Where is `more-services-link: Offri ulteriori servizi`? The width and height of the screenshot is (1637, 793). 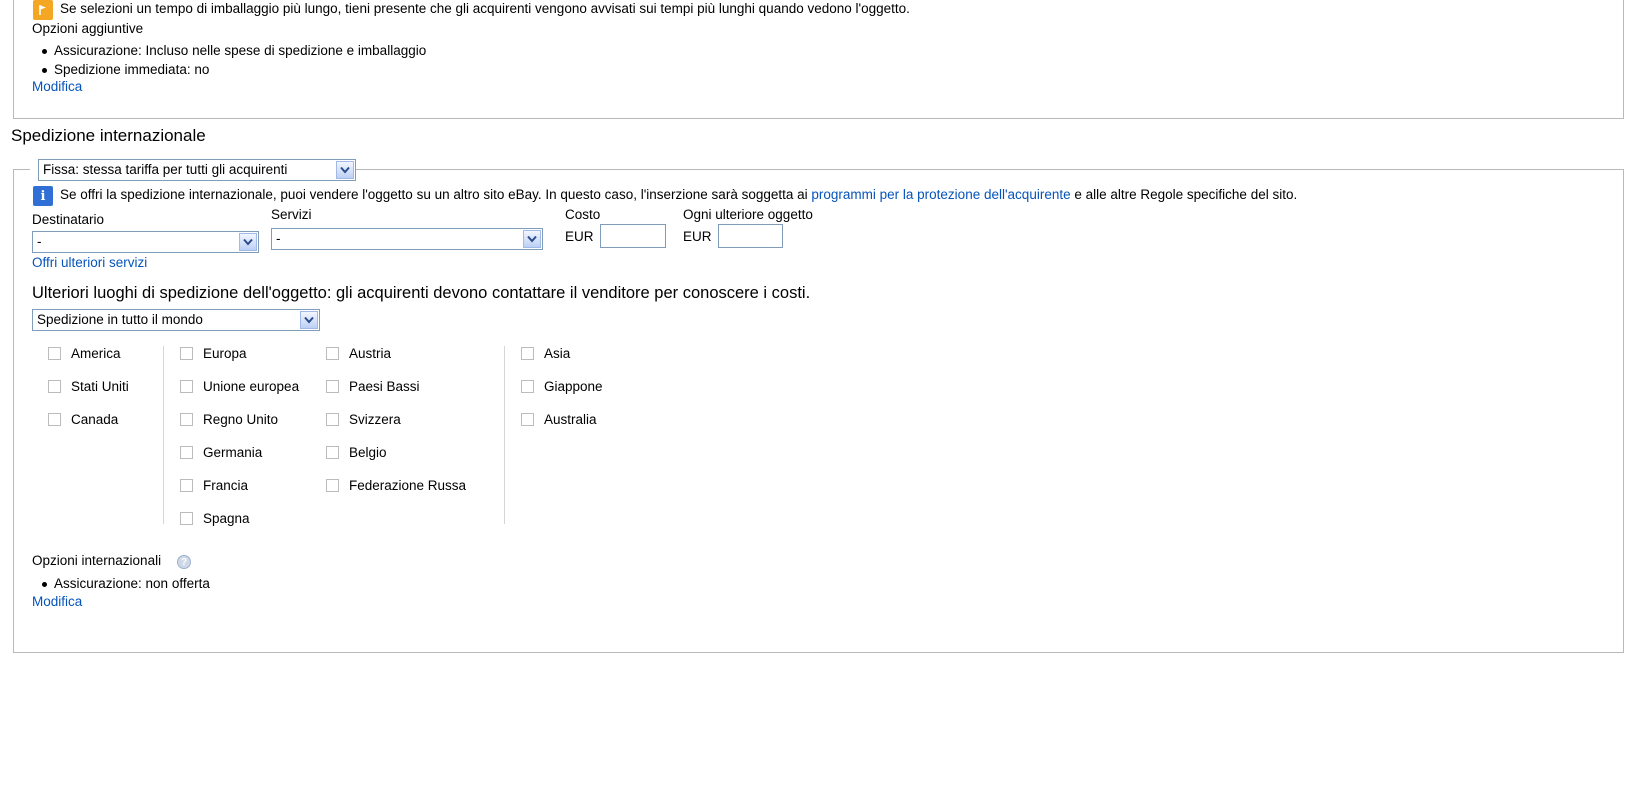
more-services-link: Offri ulteriori servizi is located at coordinates (89, 262).